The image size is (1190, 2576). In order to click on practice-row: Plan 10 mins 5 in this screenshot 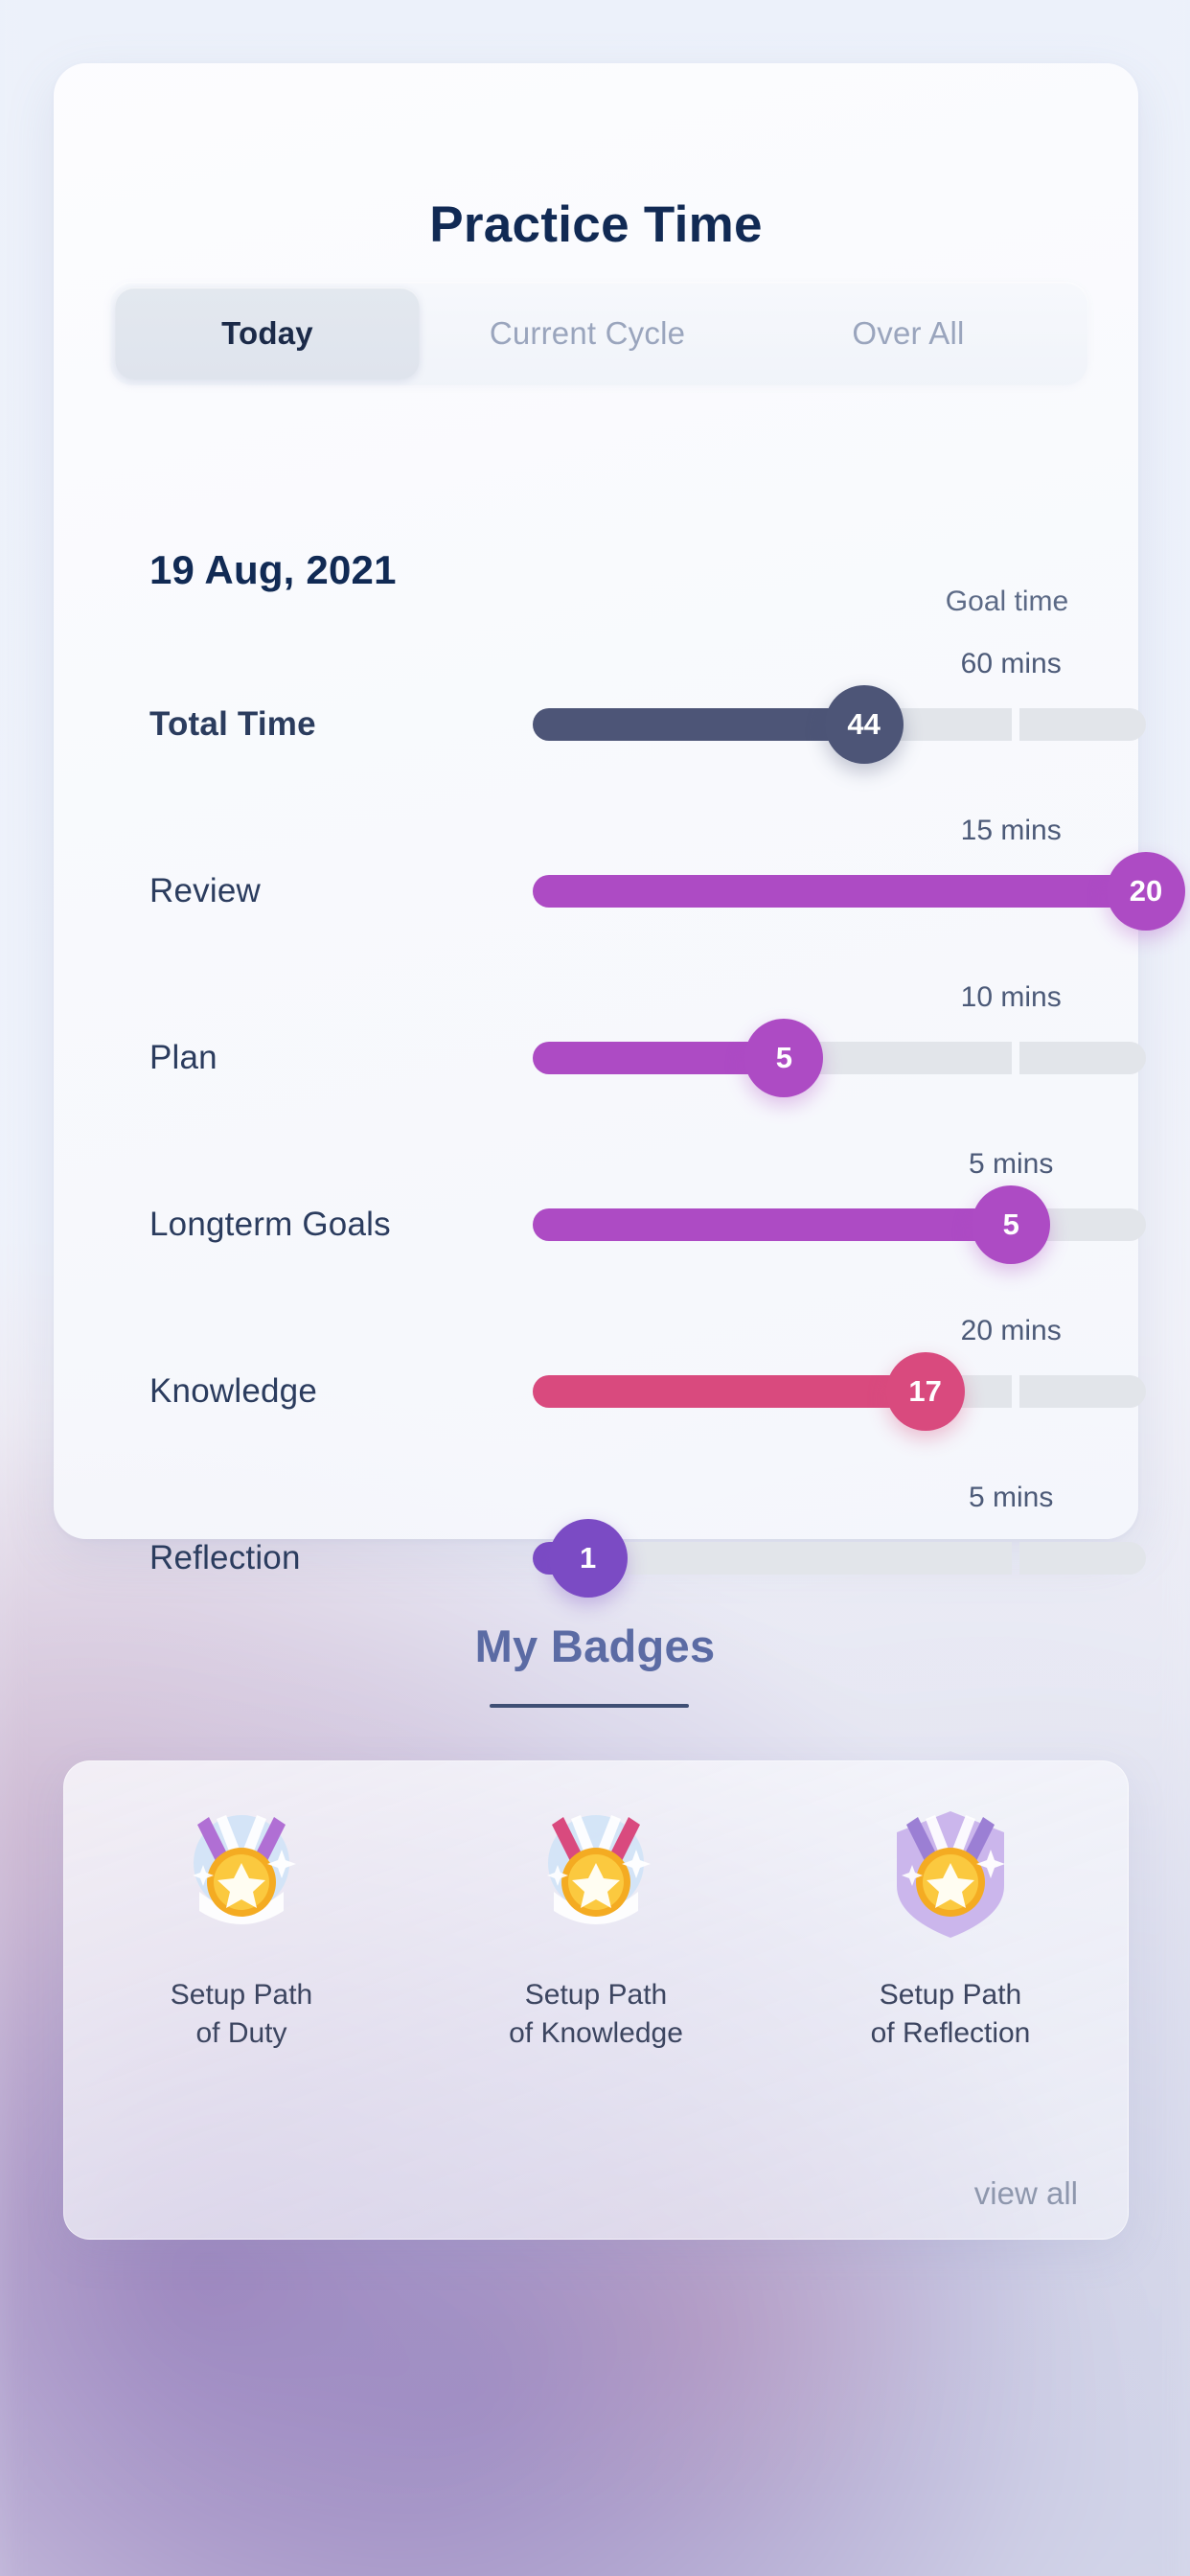, I will do `click(600, 1053)`.